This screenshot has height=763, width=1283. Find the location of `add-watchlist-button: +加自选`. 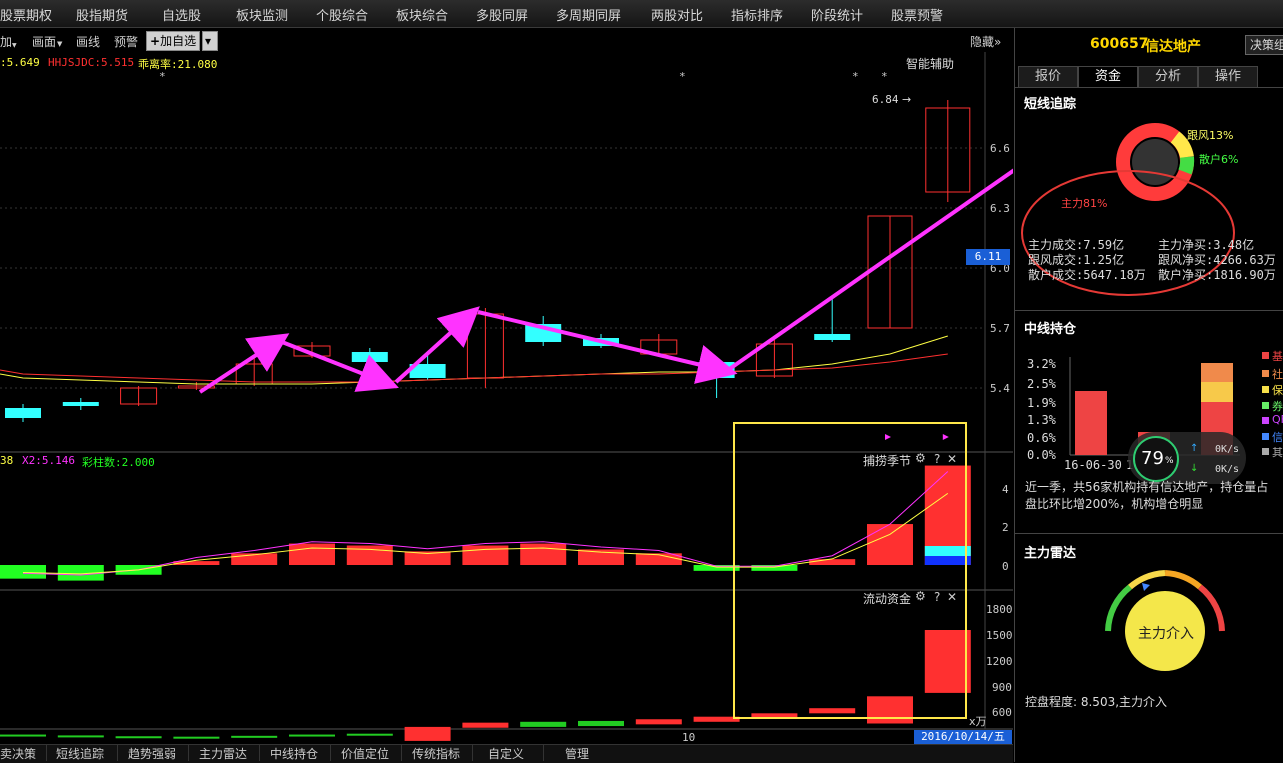

add-watchlist-button: +加自选 is located at coordinates (173, 41).